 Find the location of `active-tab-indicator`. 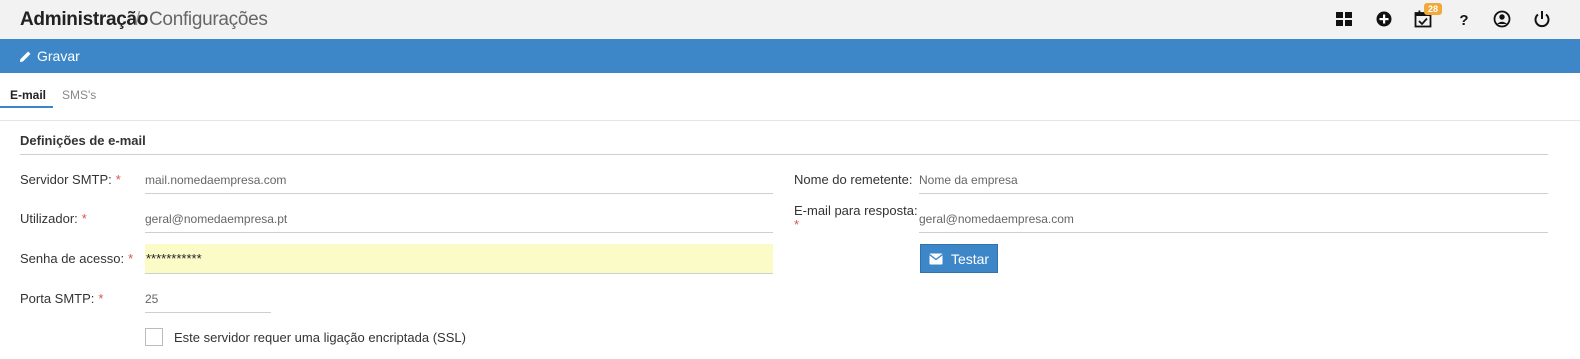

active-tab-indicator is located at coordinates (26, 107).